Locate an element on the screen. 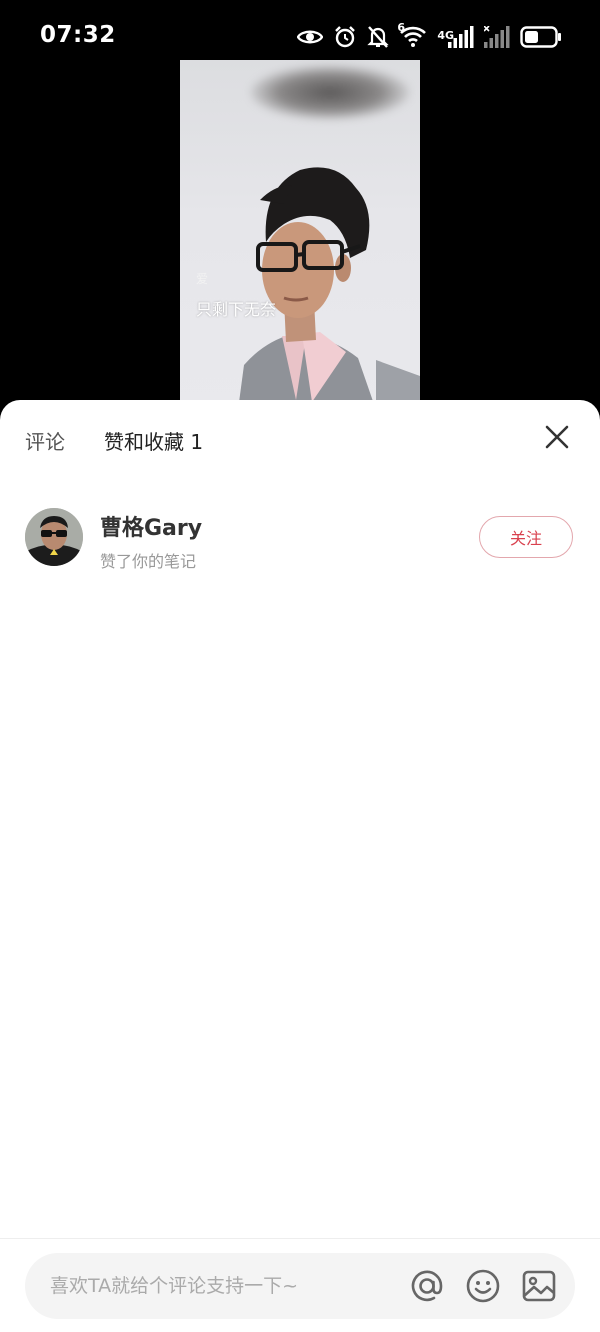  mention-button is located at coordinates (427, 1286).